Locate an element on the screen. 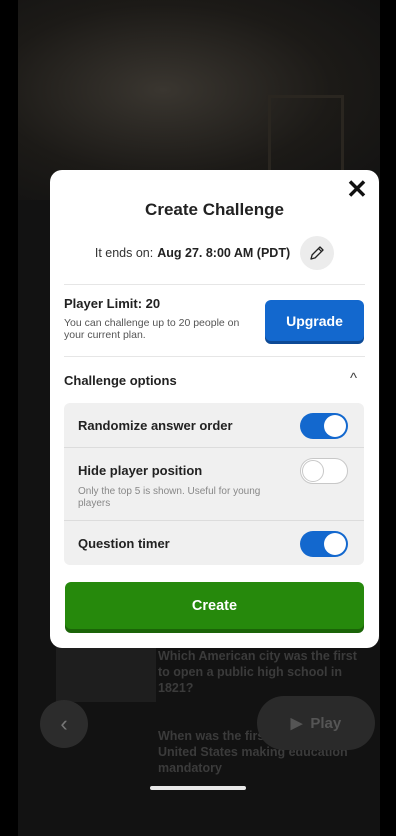 The image size is (396, 836). edit-date-button is located at coordinates (317, 253).